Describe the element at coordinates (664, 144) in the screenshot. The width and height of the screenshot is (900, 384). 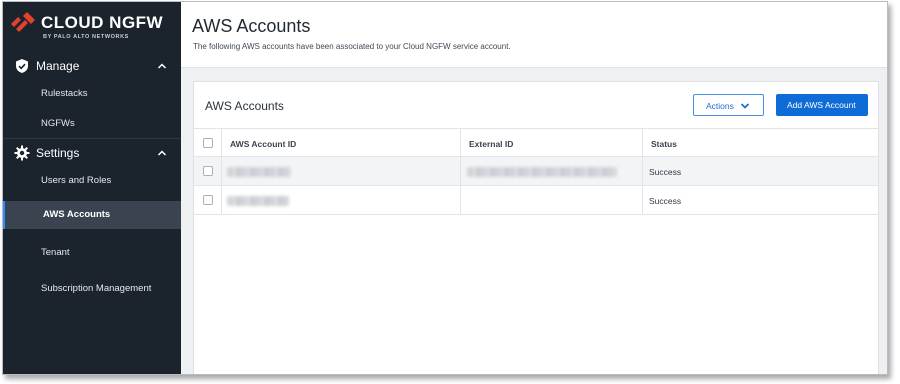
I see `column-header-label: Status` at that location.